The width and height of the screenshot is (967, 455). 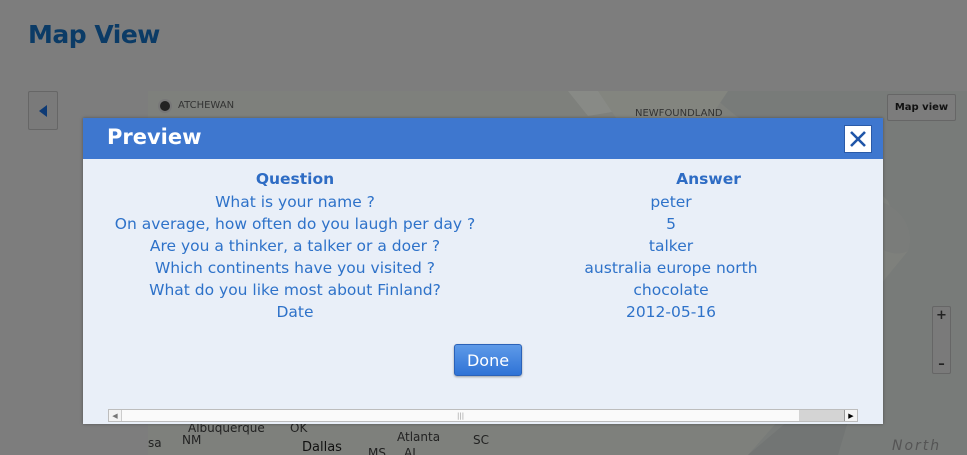 I want to click on map-label-nm: NM, so click(x=192, y=440).